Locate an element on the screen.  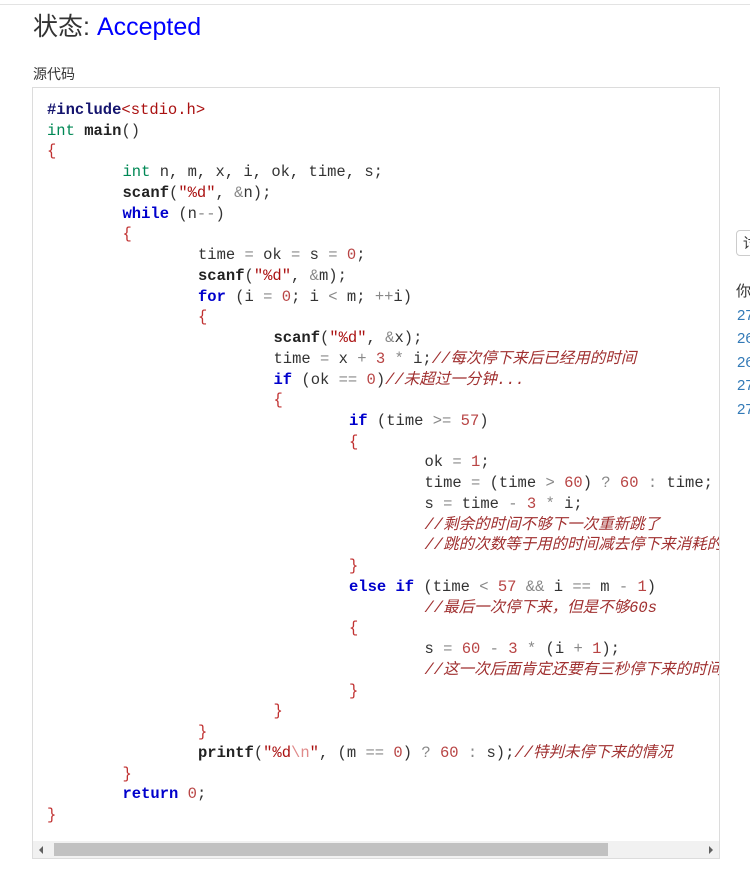
string-literal: "%d is located at coordinates (277, 752).